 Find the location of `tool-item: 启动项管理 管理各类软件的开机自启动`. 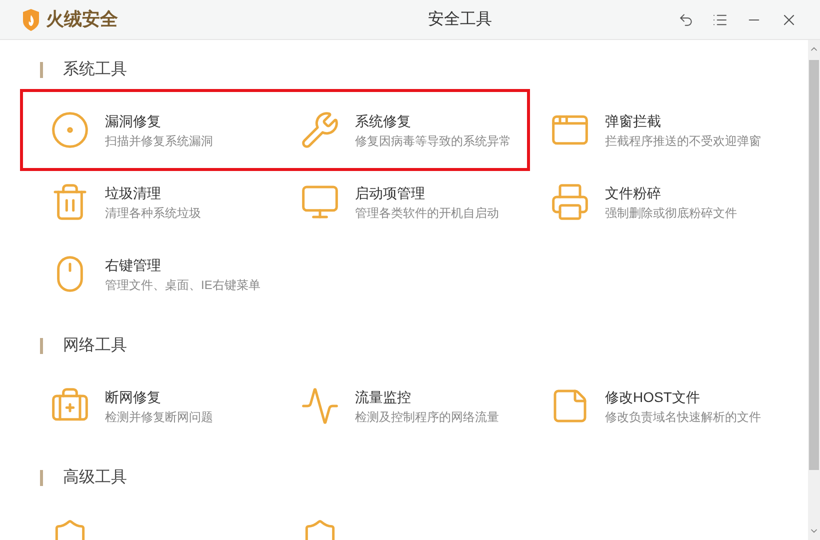

tool-item: 启动项管理 管理各类软件的开机自启动 is located at coordinates (400, 202).